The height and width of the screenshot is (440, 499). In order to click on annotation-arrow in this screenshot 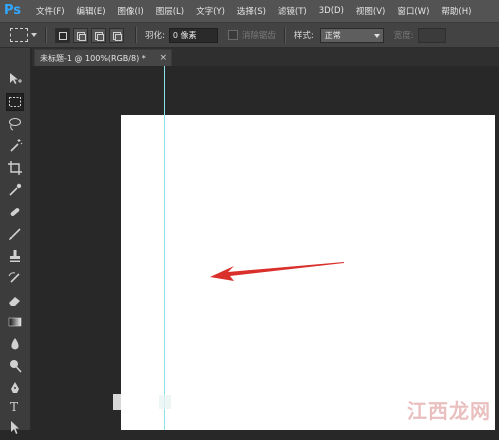, I will do `click(277, 271)`.